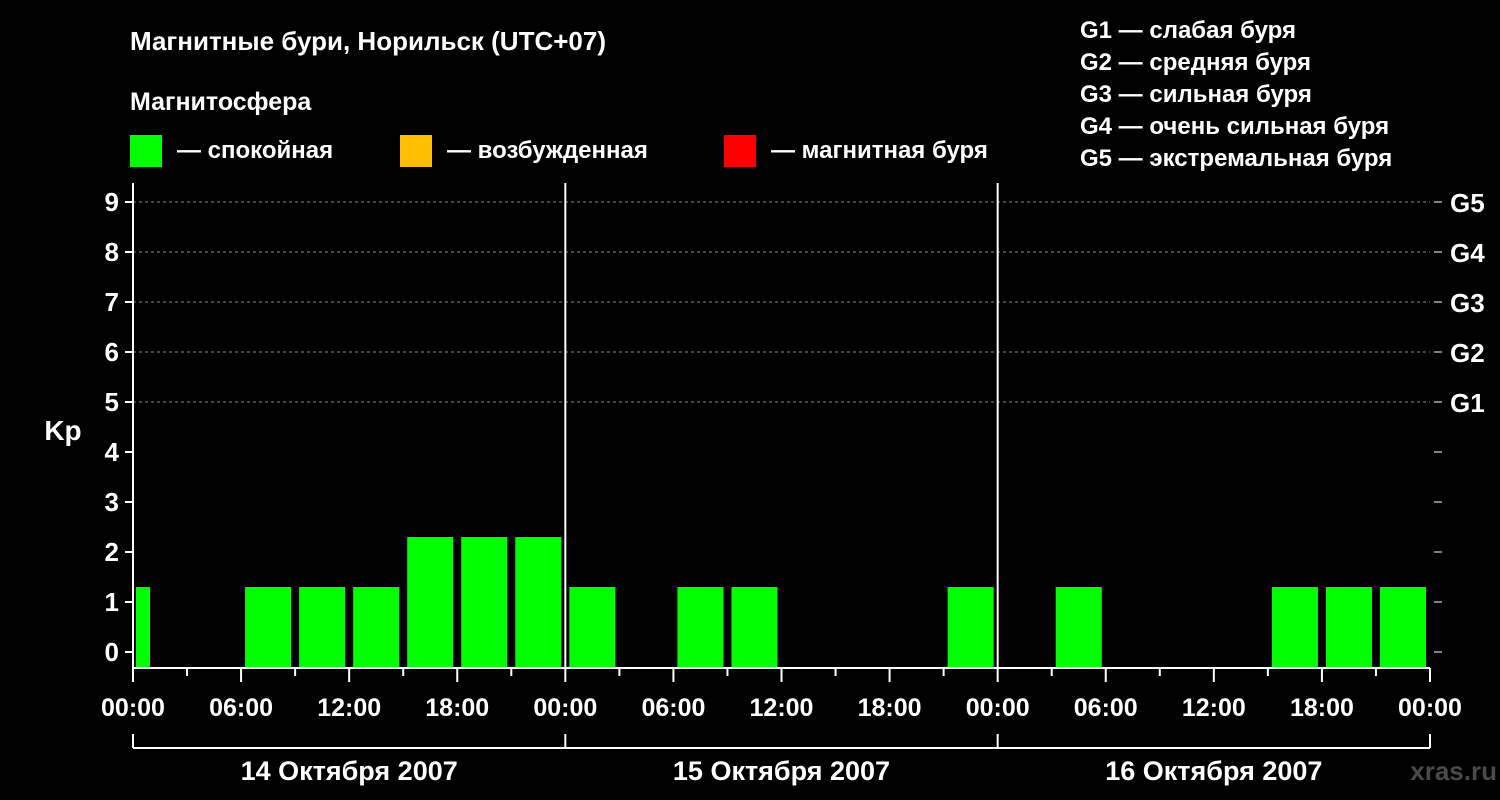 This screenshot has height=800, width=1500. Describe the element at coordinates (781, 771) in the screenshot. I see `day-label: 15 Октября 2007` at that location.